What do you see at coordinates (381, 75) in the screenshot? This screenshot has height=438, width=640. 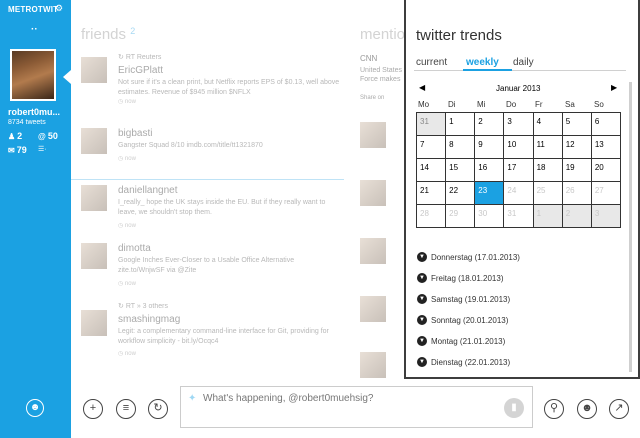 I see `mention-text: United States Force makes` at bounding box center [381, 75].